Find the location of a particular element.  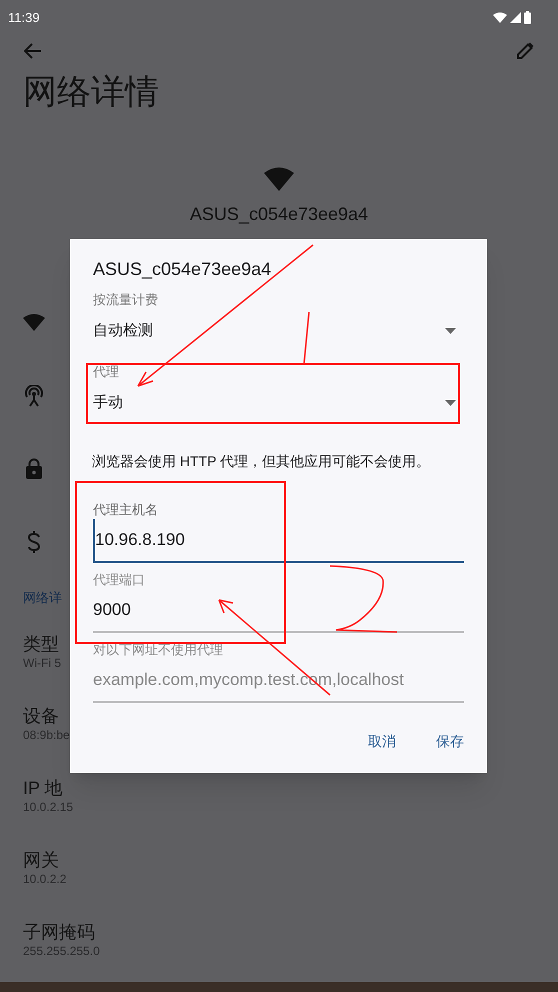

dialog-button: 保存 is located at coordinates (450, 741).